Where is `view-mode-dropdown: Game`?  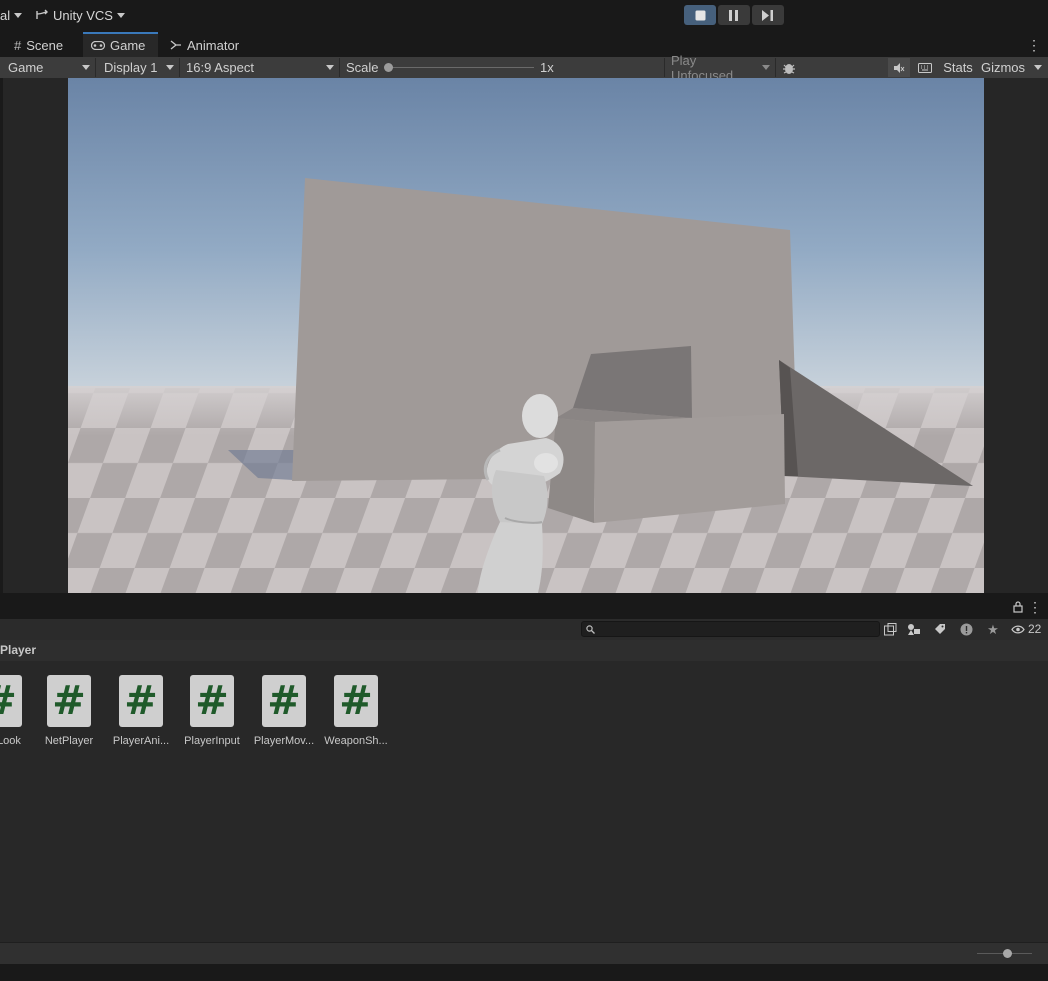 view-mode-dropdown: Game is located at coordinates (49, 67).